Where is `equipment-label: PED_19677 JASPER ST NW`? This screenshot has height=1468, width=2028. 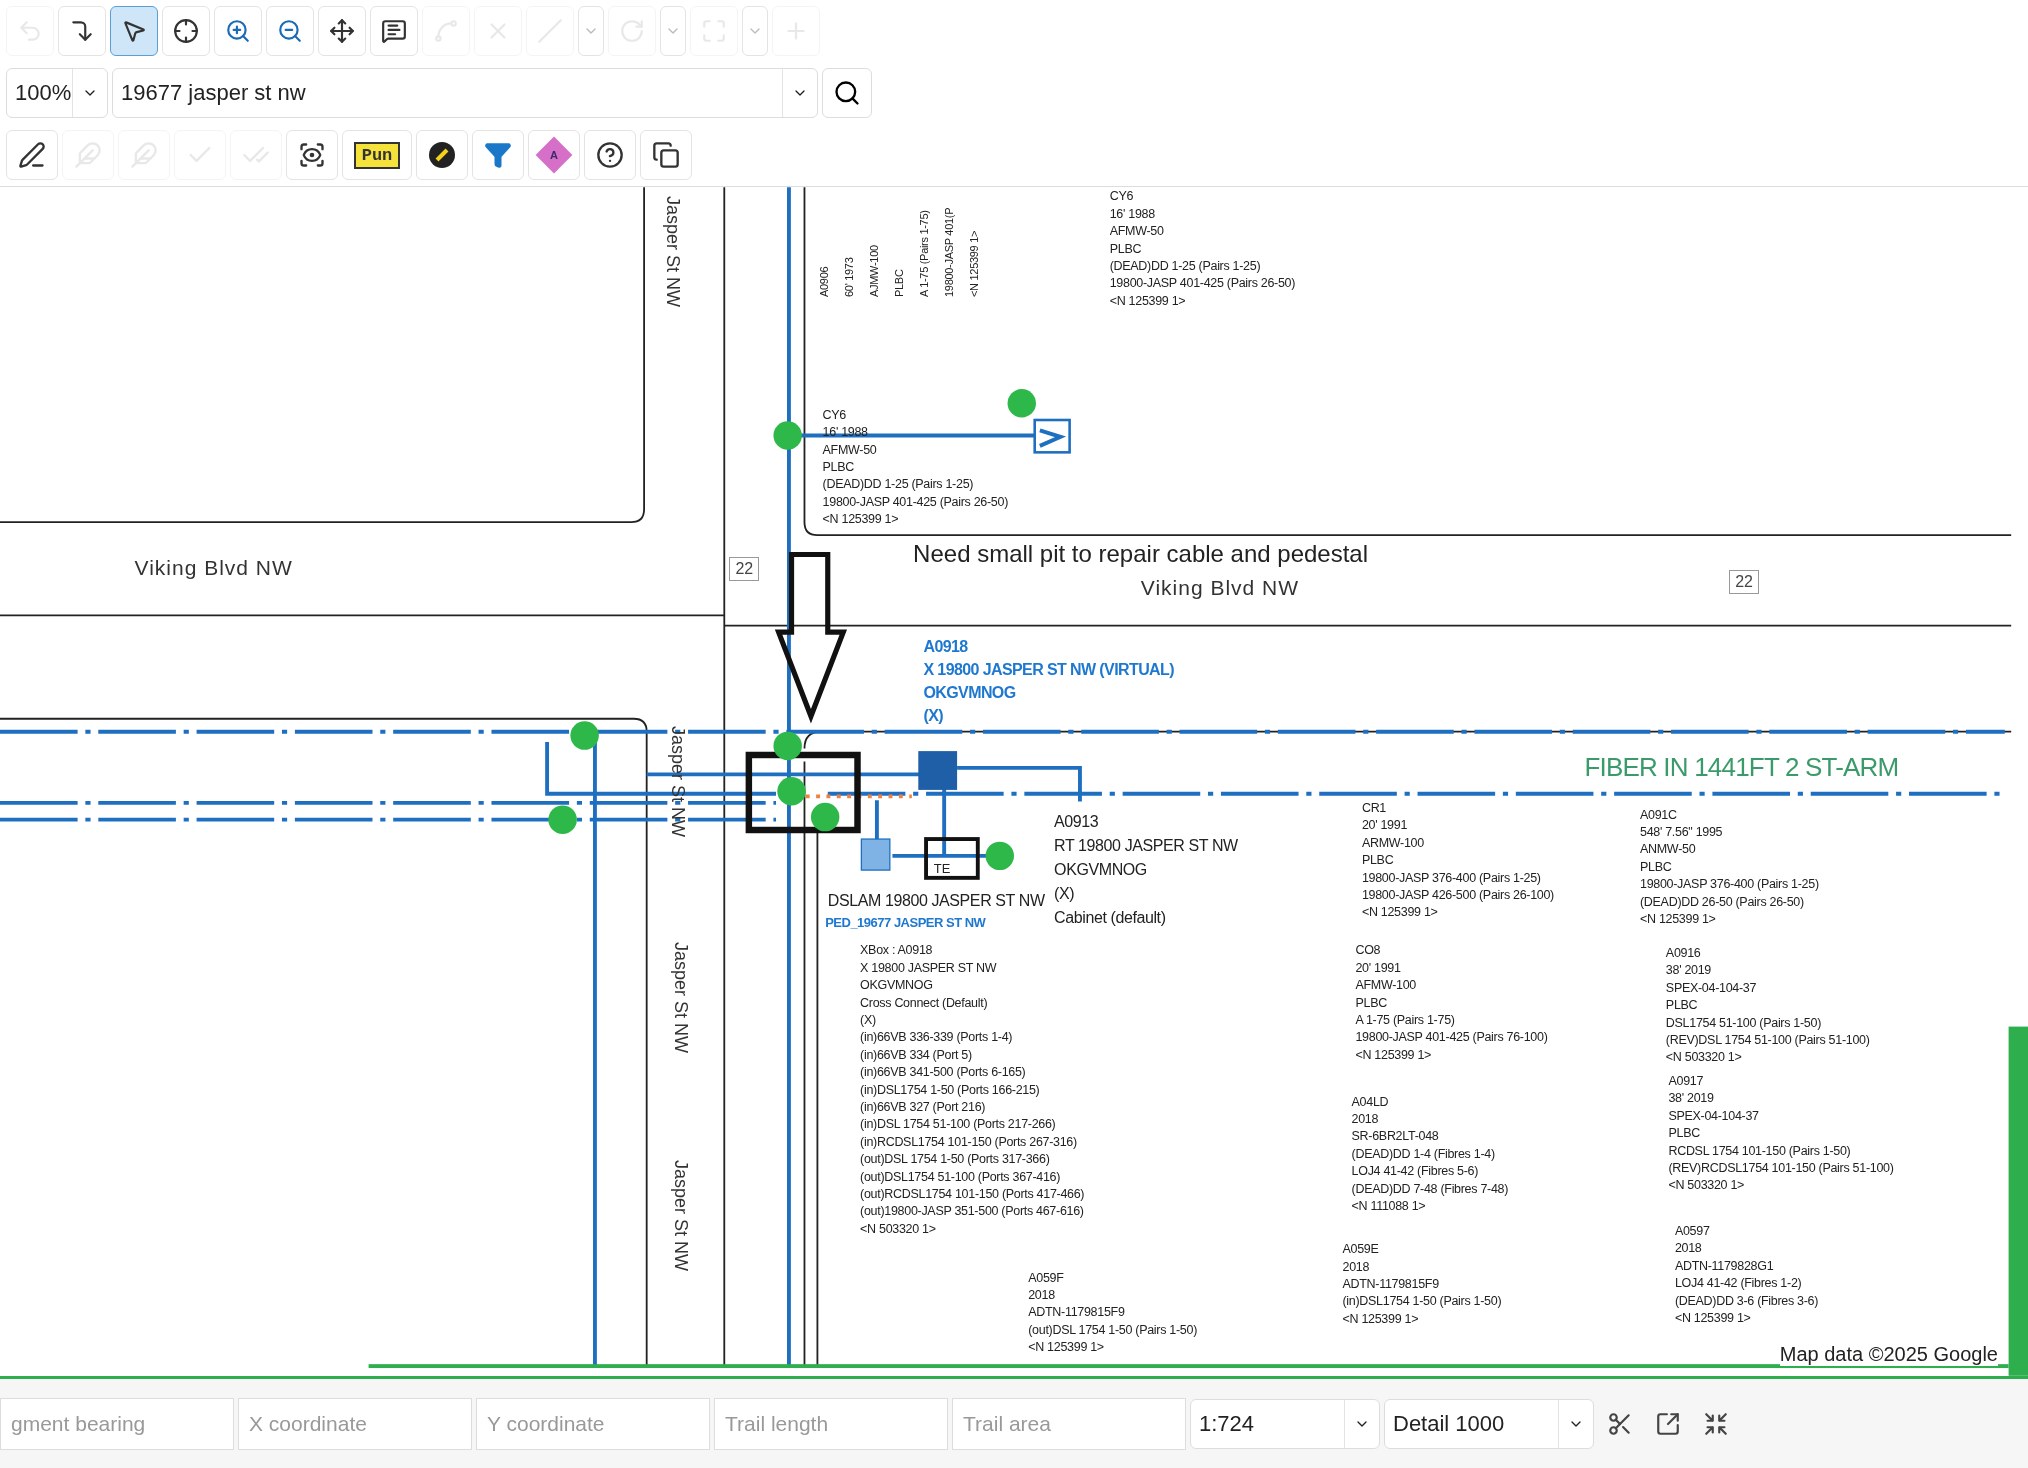 equipment-label: PED_19677 JASPER ST NW is located at coordinates (905, 923).